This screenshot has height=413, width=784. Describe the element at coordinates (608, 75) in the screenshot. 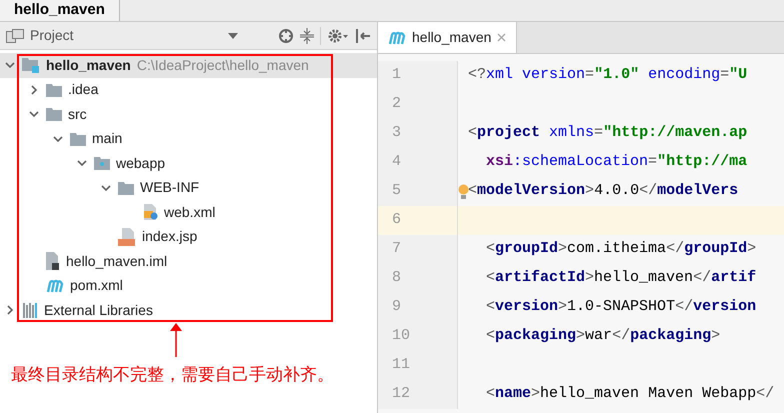

I see `code-line: <?xml version="1.0" encoding="U` at that location.